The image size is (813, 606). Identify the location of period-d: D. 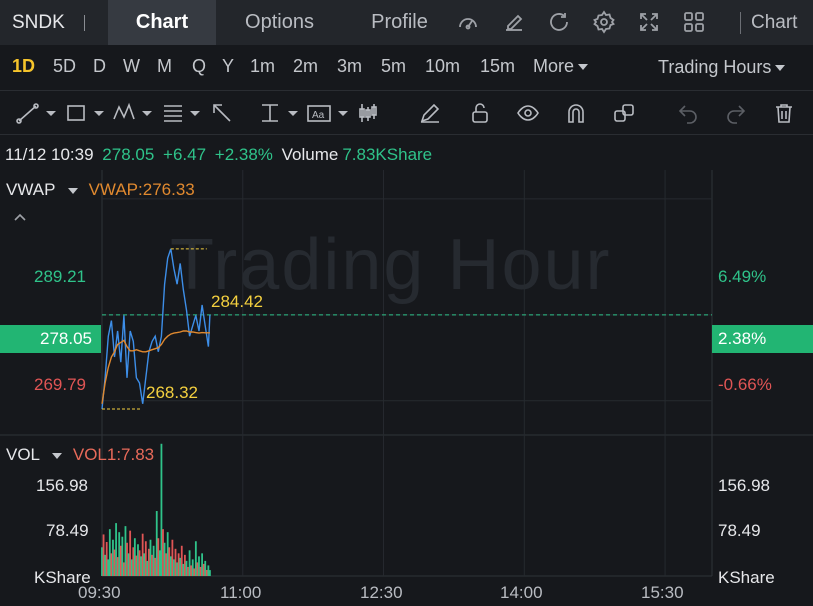
(99, 66).